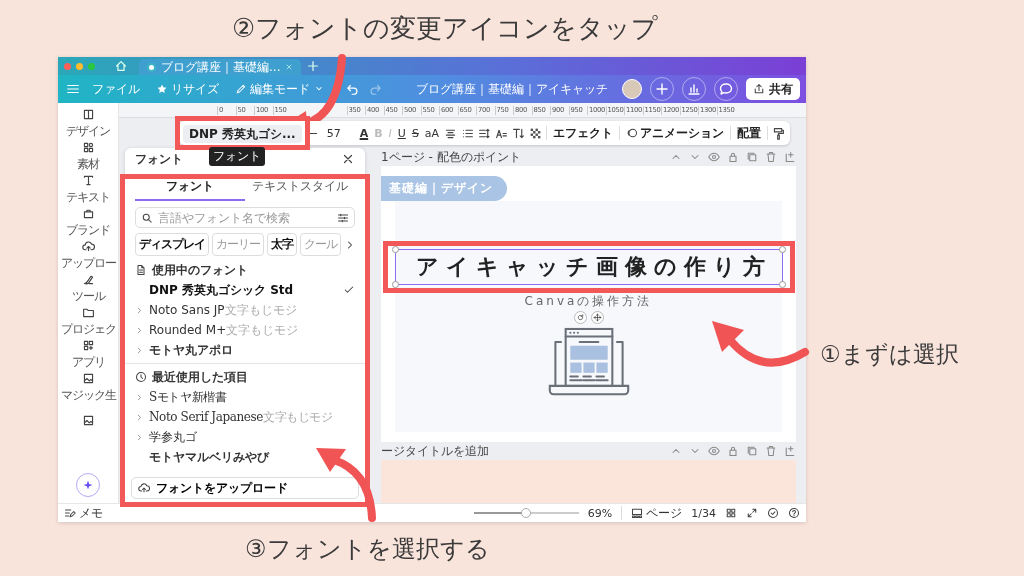 The height and width of the screenshot is (576, 1024). I want to click on font-list-item: 学参丸ゴ, so click(245, 437).